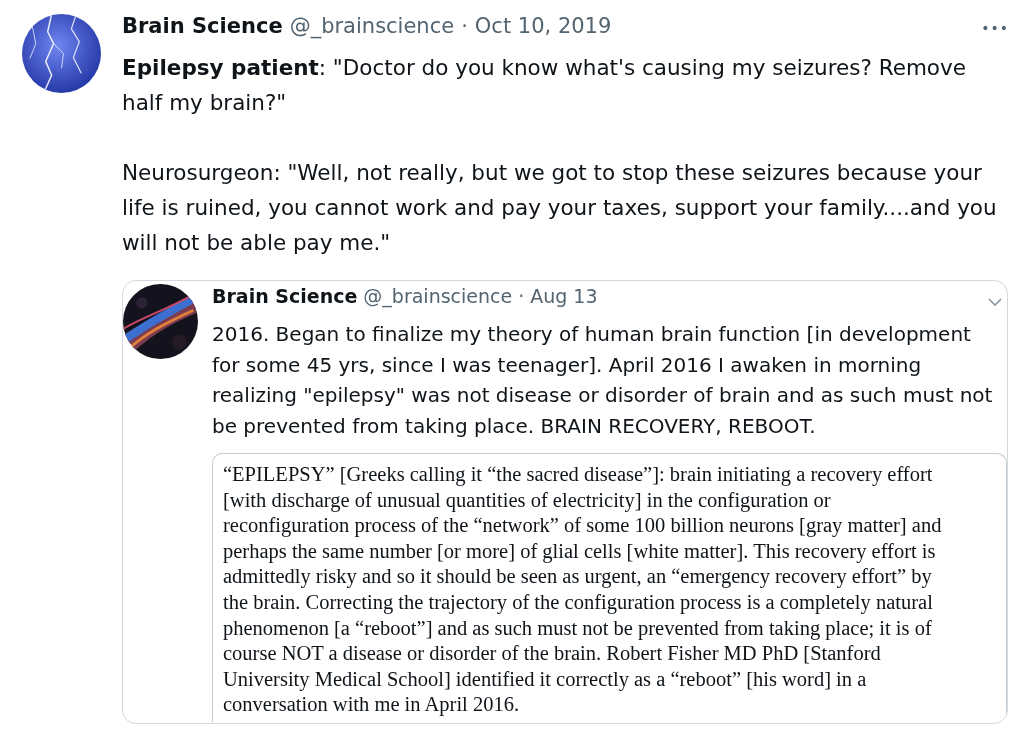 This screenshot has width=1021, height=741. What do you see at coordinates (995, 28) in the screenshot?
I see `more-button: •••` at bounding box center [995, 28].